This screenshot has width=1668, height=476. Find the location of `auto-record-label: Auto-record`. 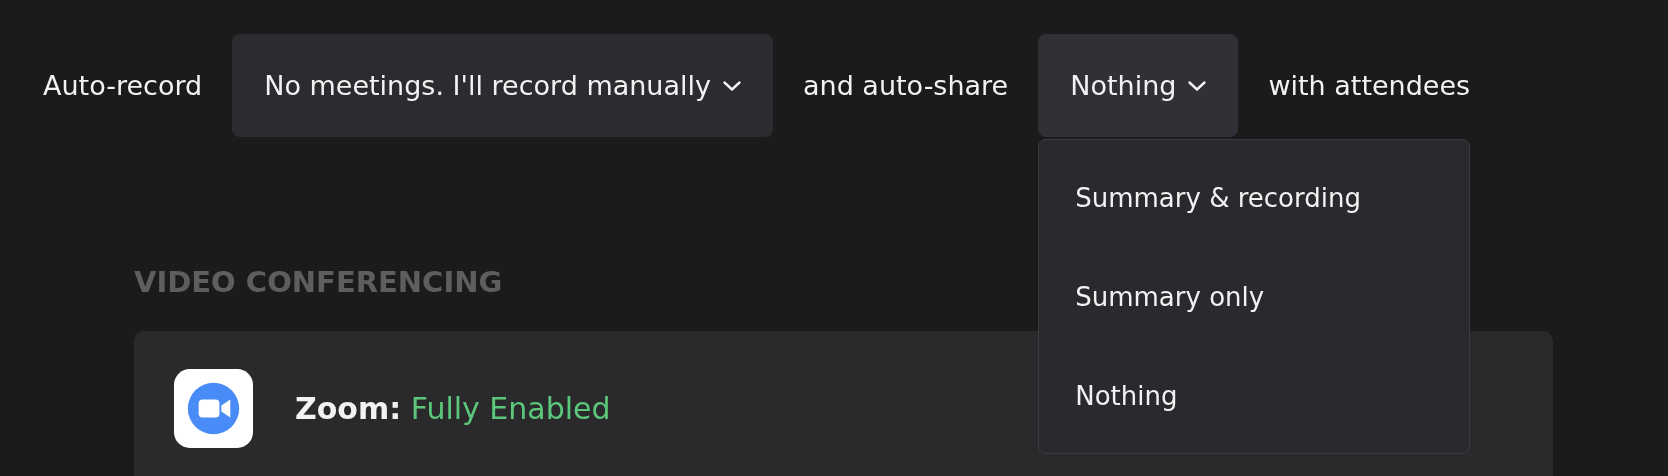

auto-record-label: Auto-record is located at coordinates (123, 85).